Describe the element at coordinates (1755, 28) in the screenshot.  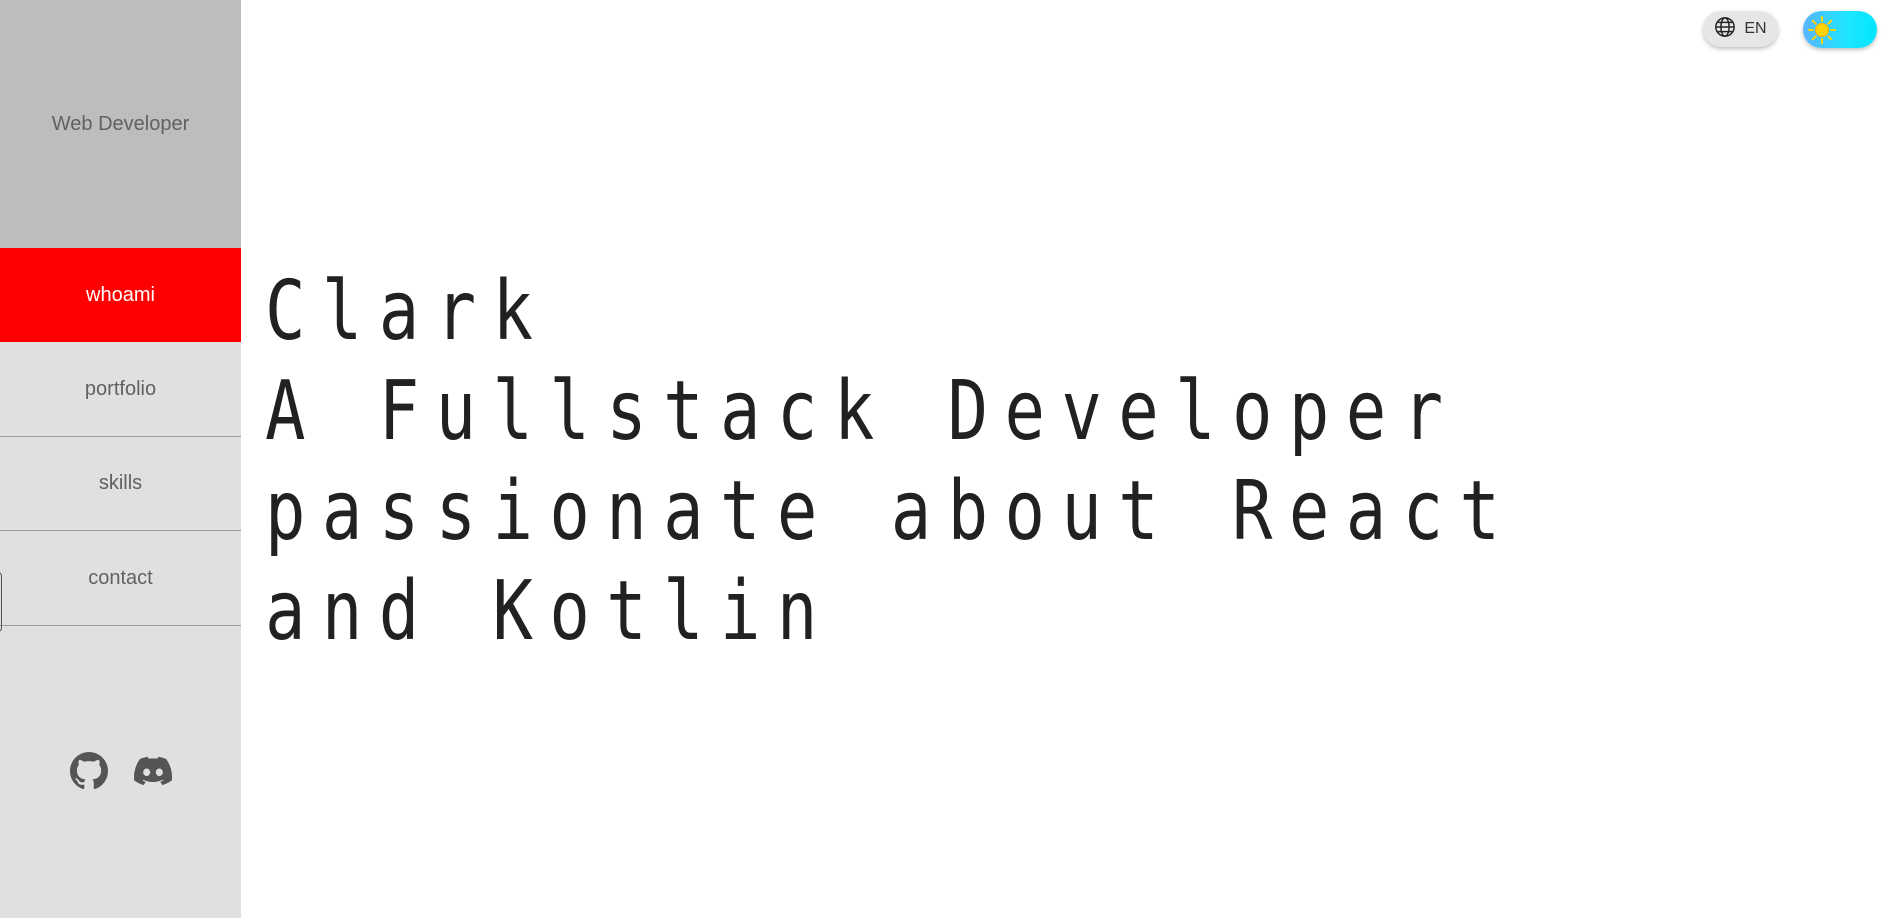
I see `language-label: EN` at that location.